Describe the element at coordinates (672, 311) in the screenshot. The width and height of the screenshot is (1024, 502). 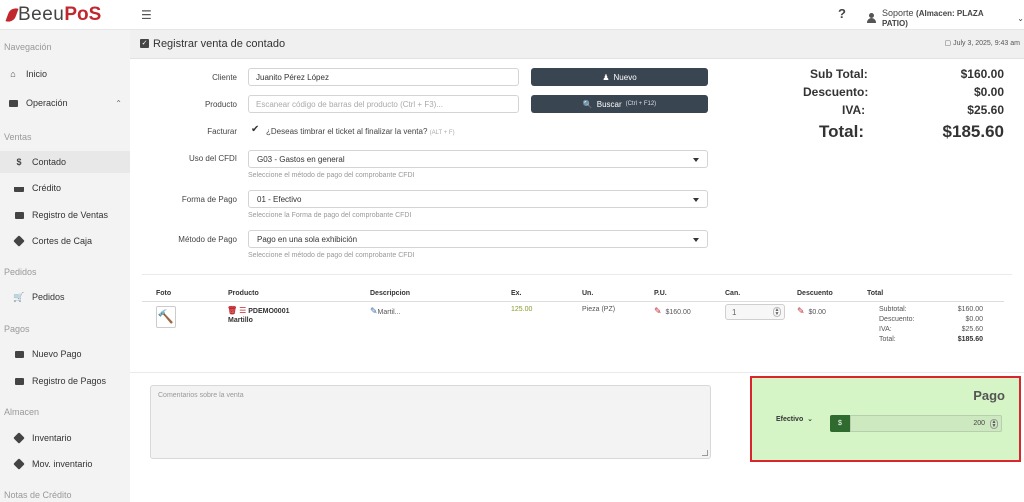
I see `product-price: ✎ $160.00` at that location.